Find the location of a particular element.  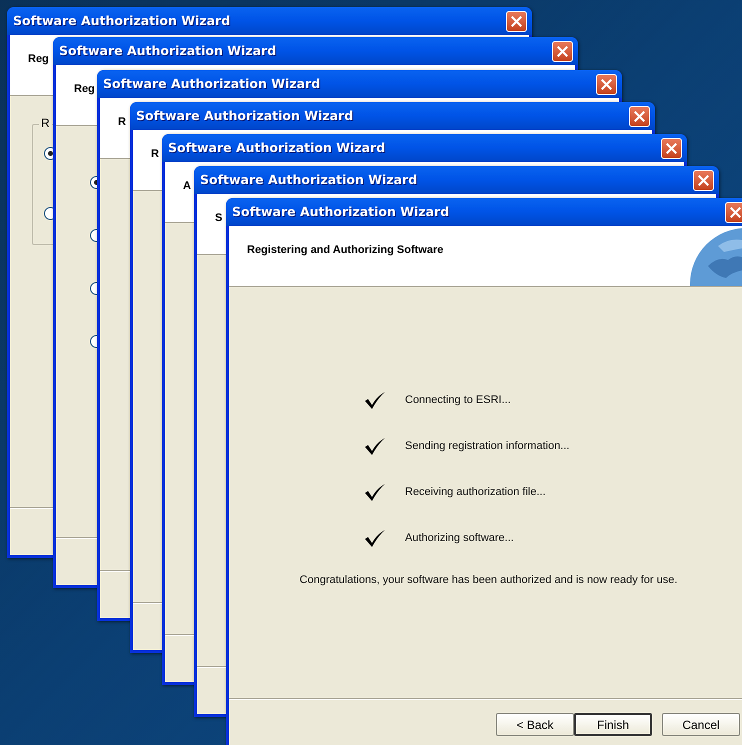

group-label: R is located at coordinates (45, 123).